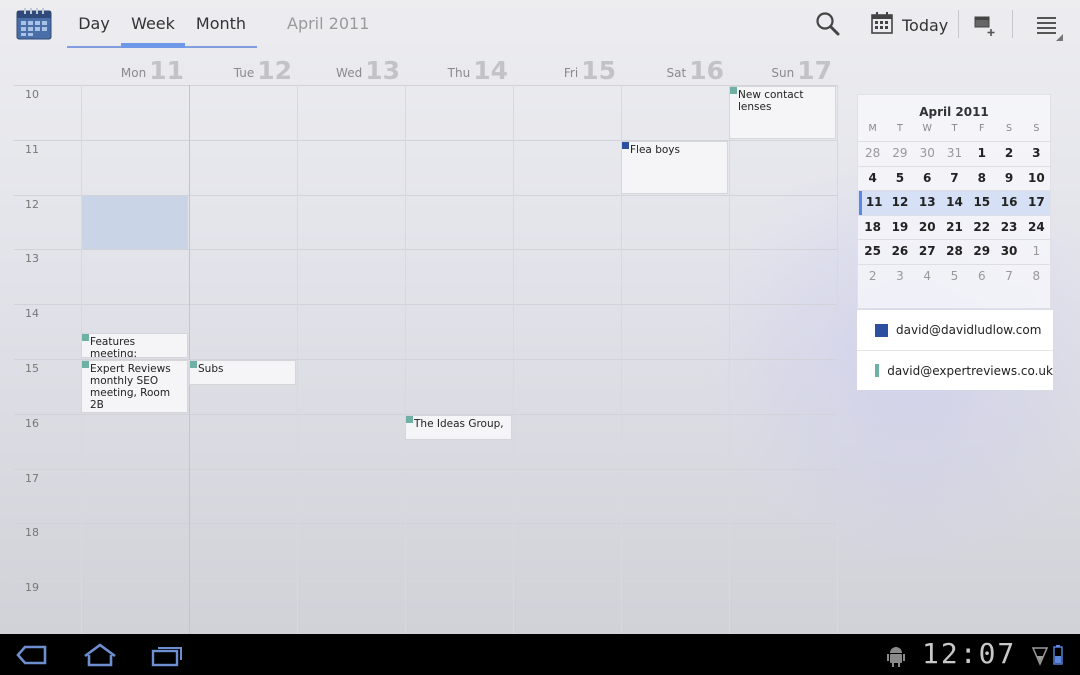 This screenshot has width=1080, height=675. What do you see at coordinates (221, 23) in the screenshot?
I see `tab-month: Month` at bounding box center [221, 23].